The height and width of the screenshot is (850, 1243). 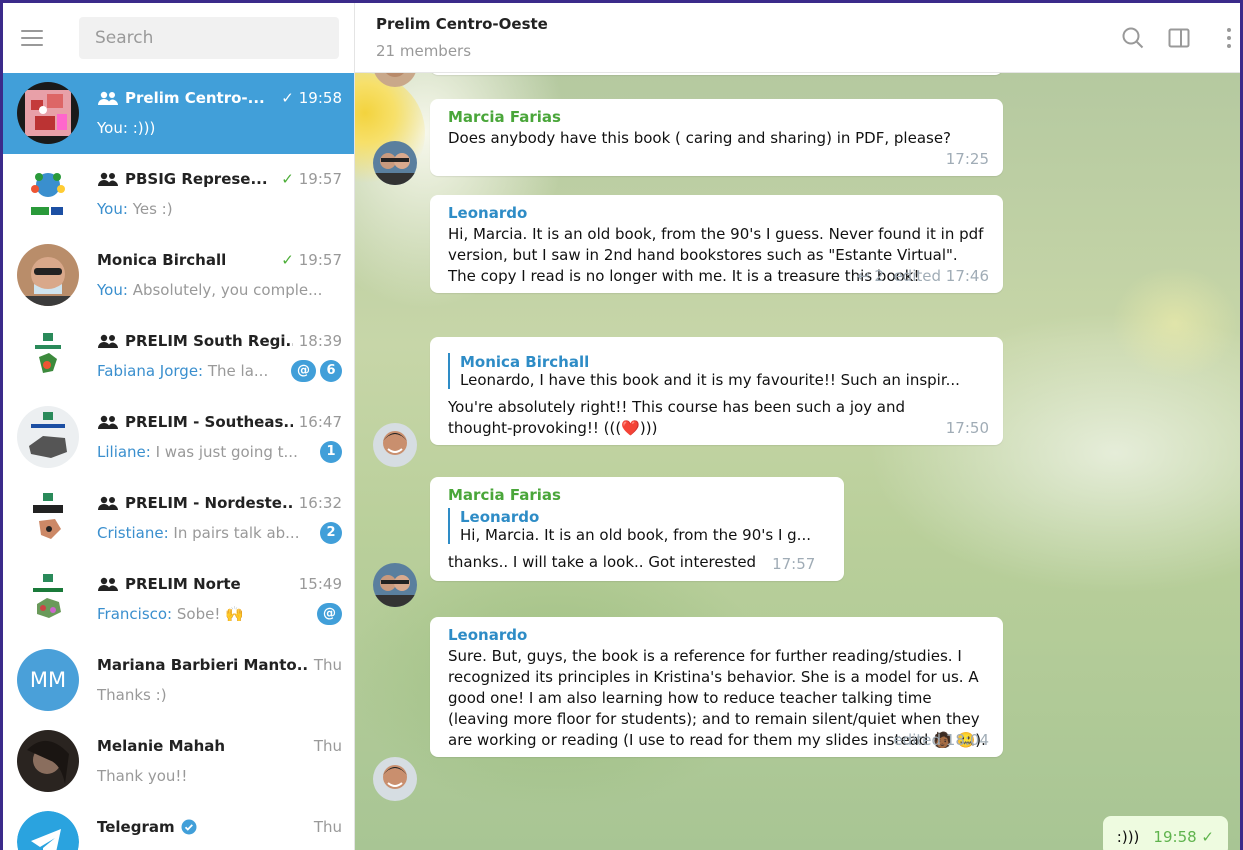 I want to click on message-time: edited 17:46, so click(x=941, y=276).